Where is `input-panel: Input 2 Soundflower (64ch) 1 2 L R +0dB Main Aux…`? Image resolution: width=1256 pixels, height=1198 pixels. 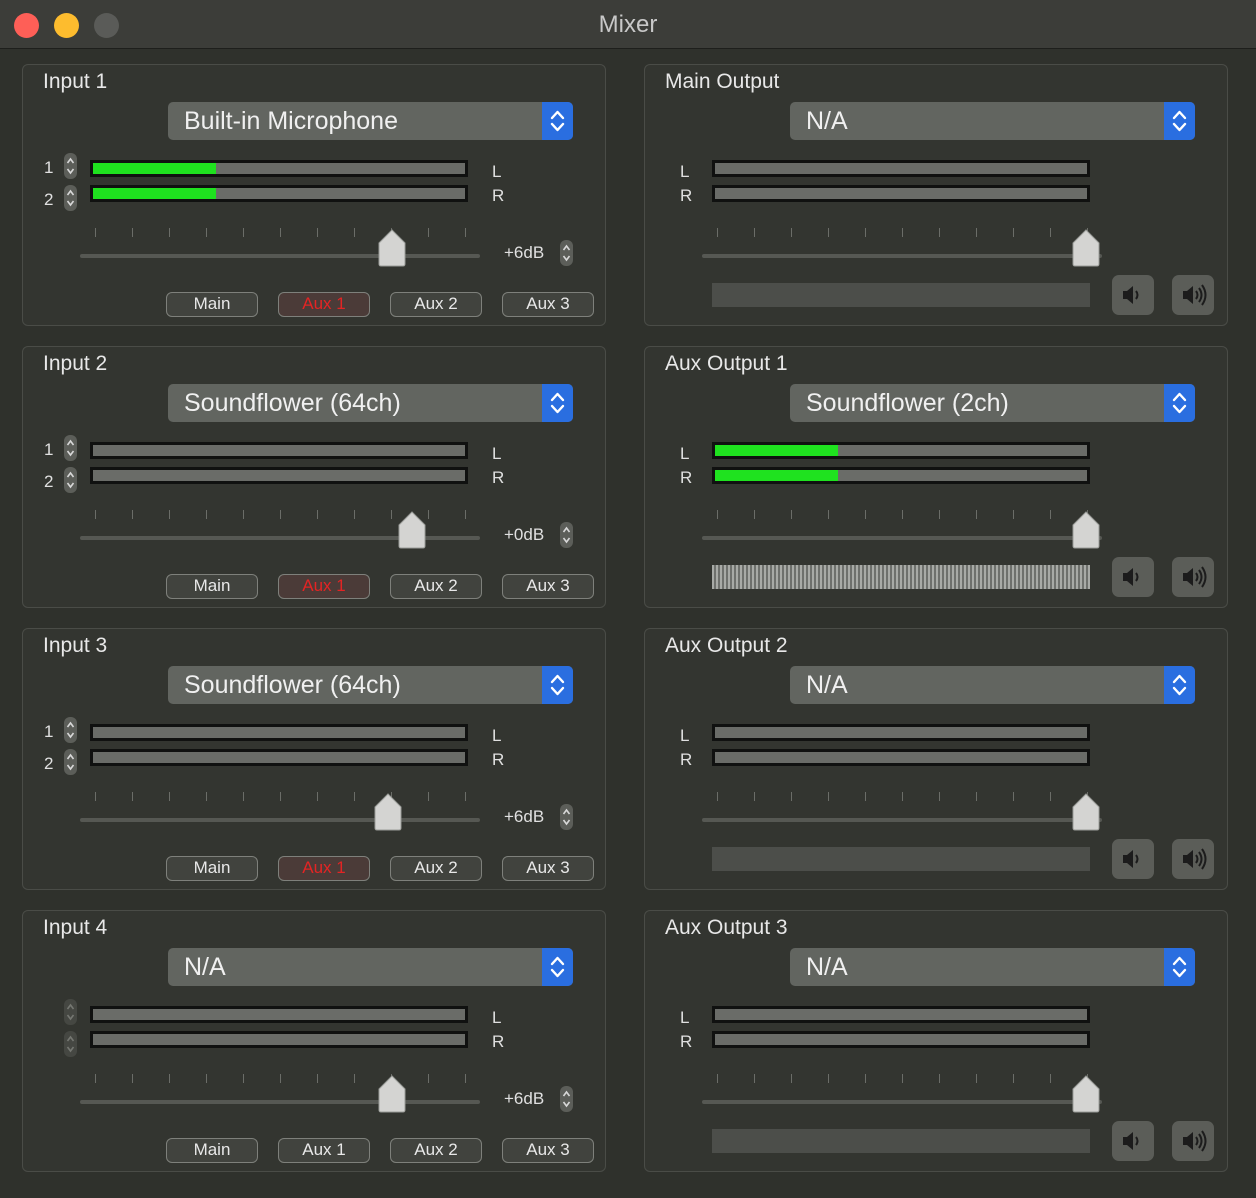
input-panel: Input 2 Soundflower (64ch) 1 2 L R +0dB Main Aux… is located at coordinates (314, 477).